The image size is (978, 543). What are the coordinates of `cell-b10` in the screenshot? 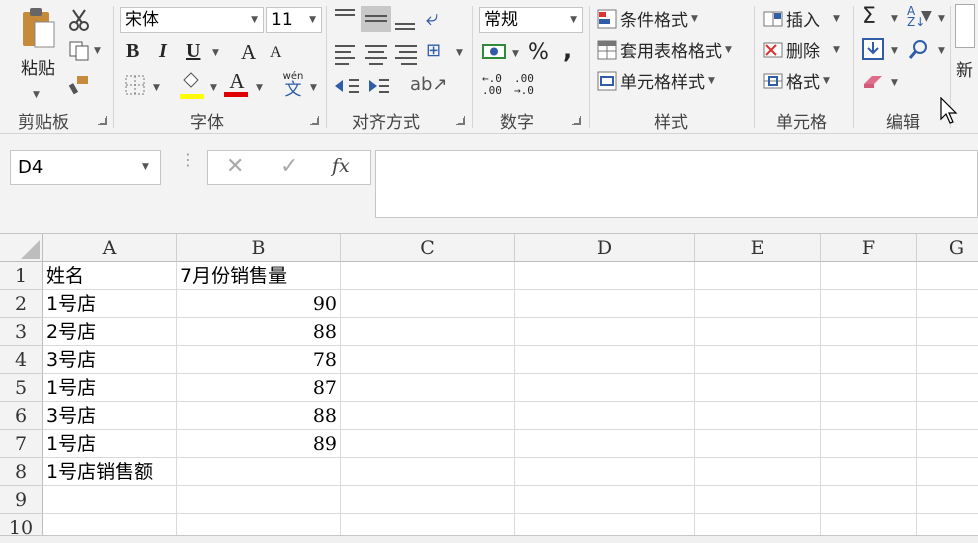 It's located at (259, 524).